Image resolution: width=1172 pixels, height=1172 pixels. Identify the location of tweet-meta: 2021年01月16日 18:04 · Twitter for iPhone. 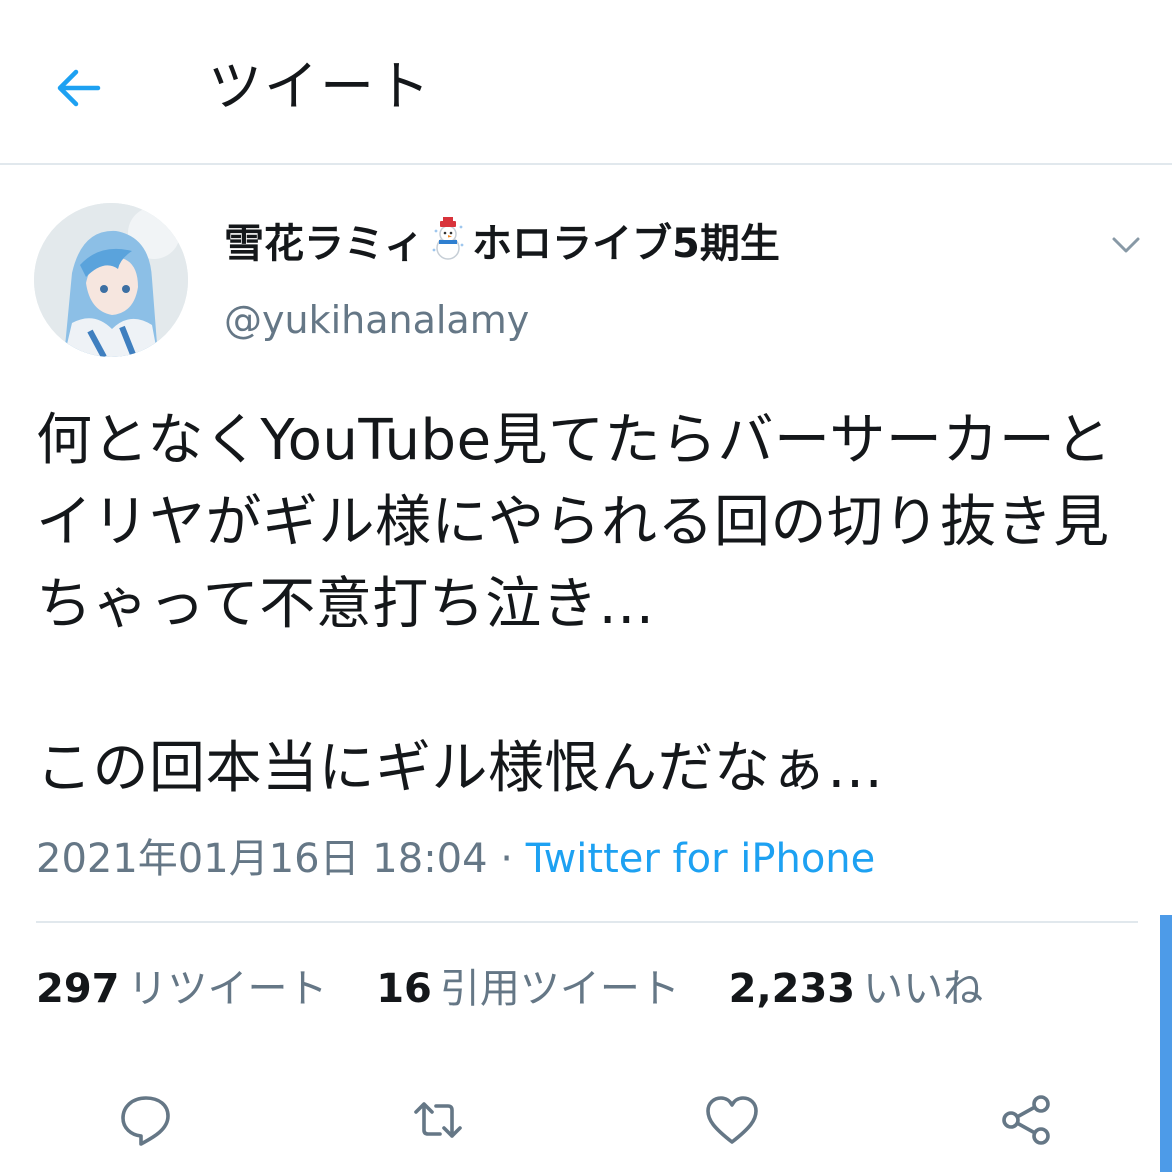
(455, 859).